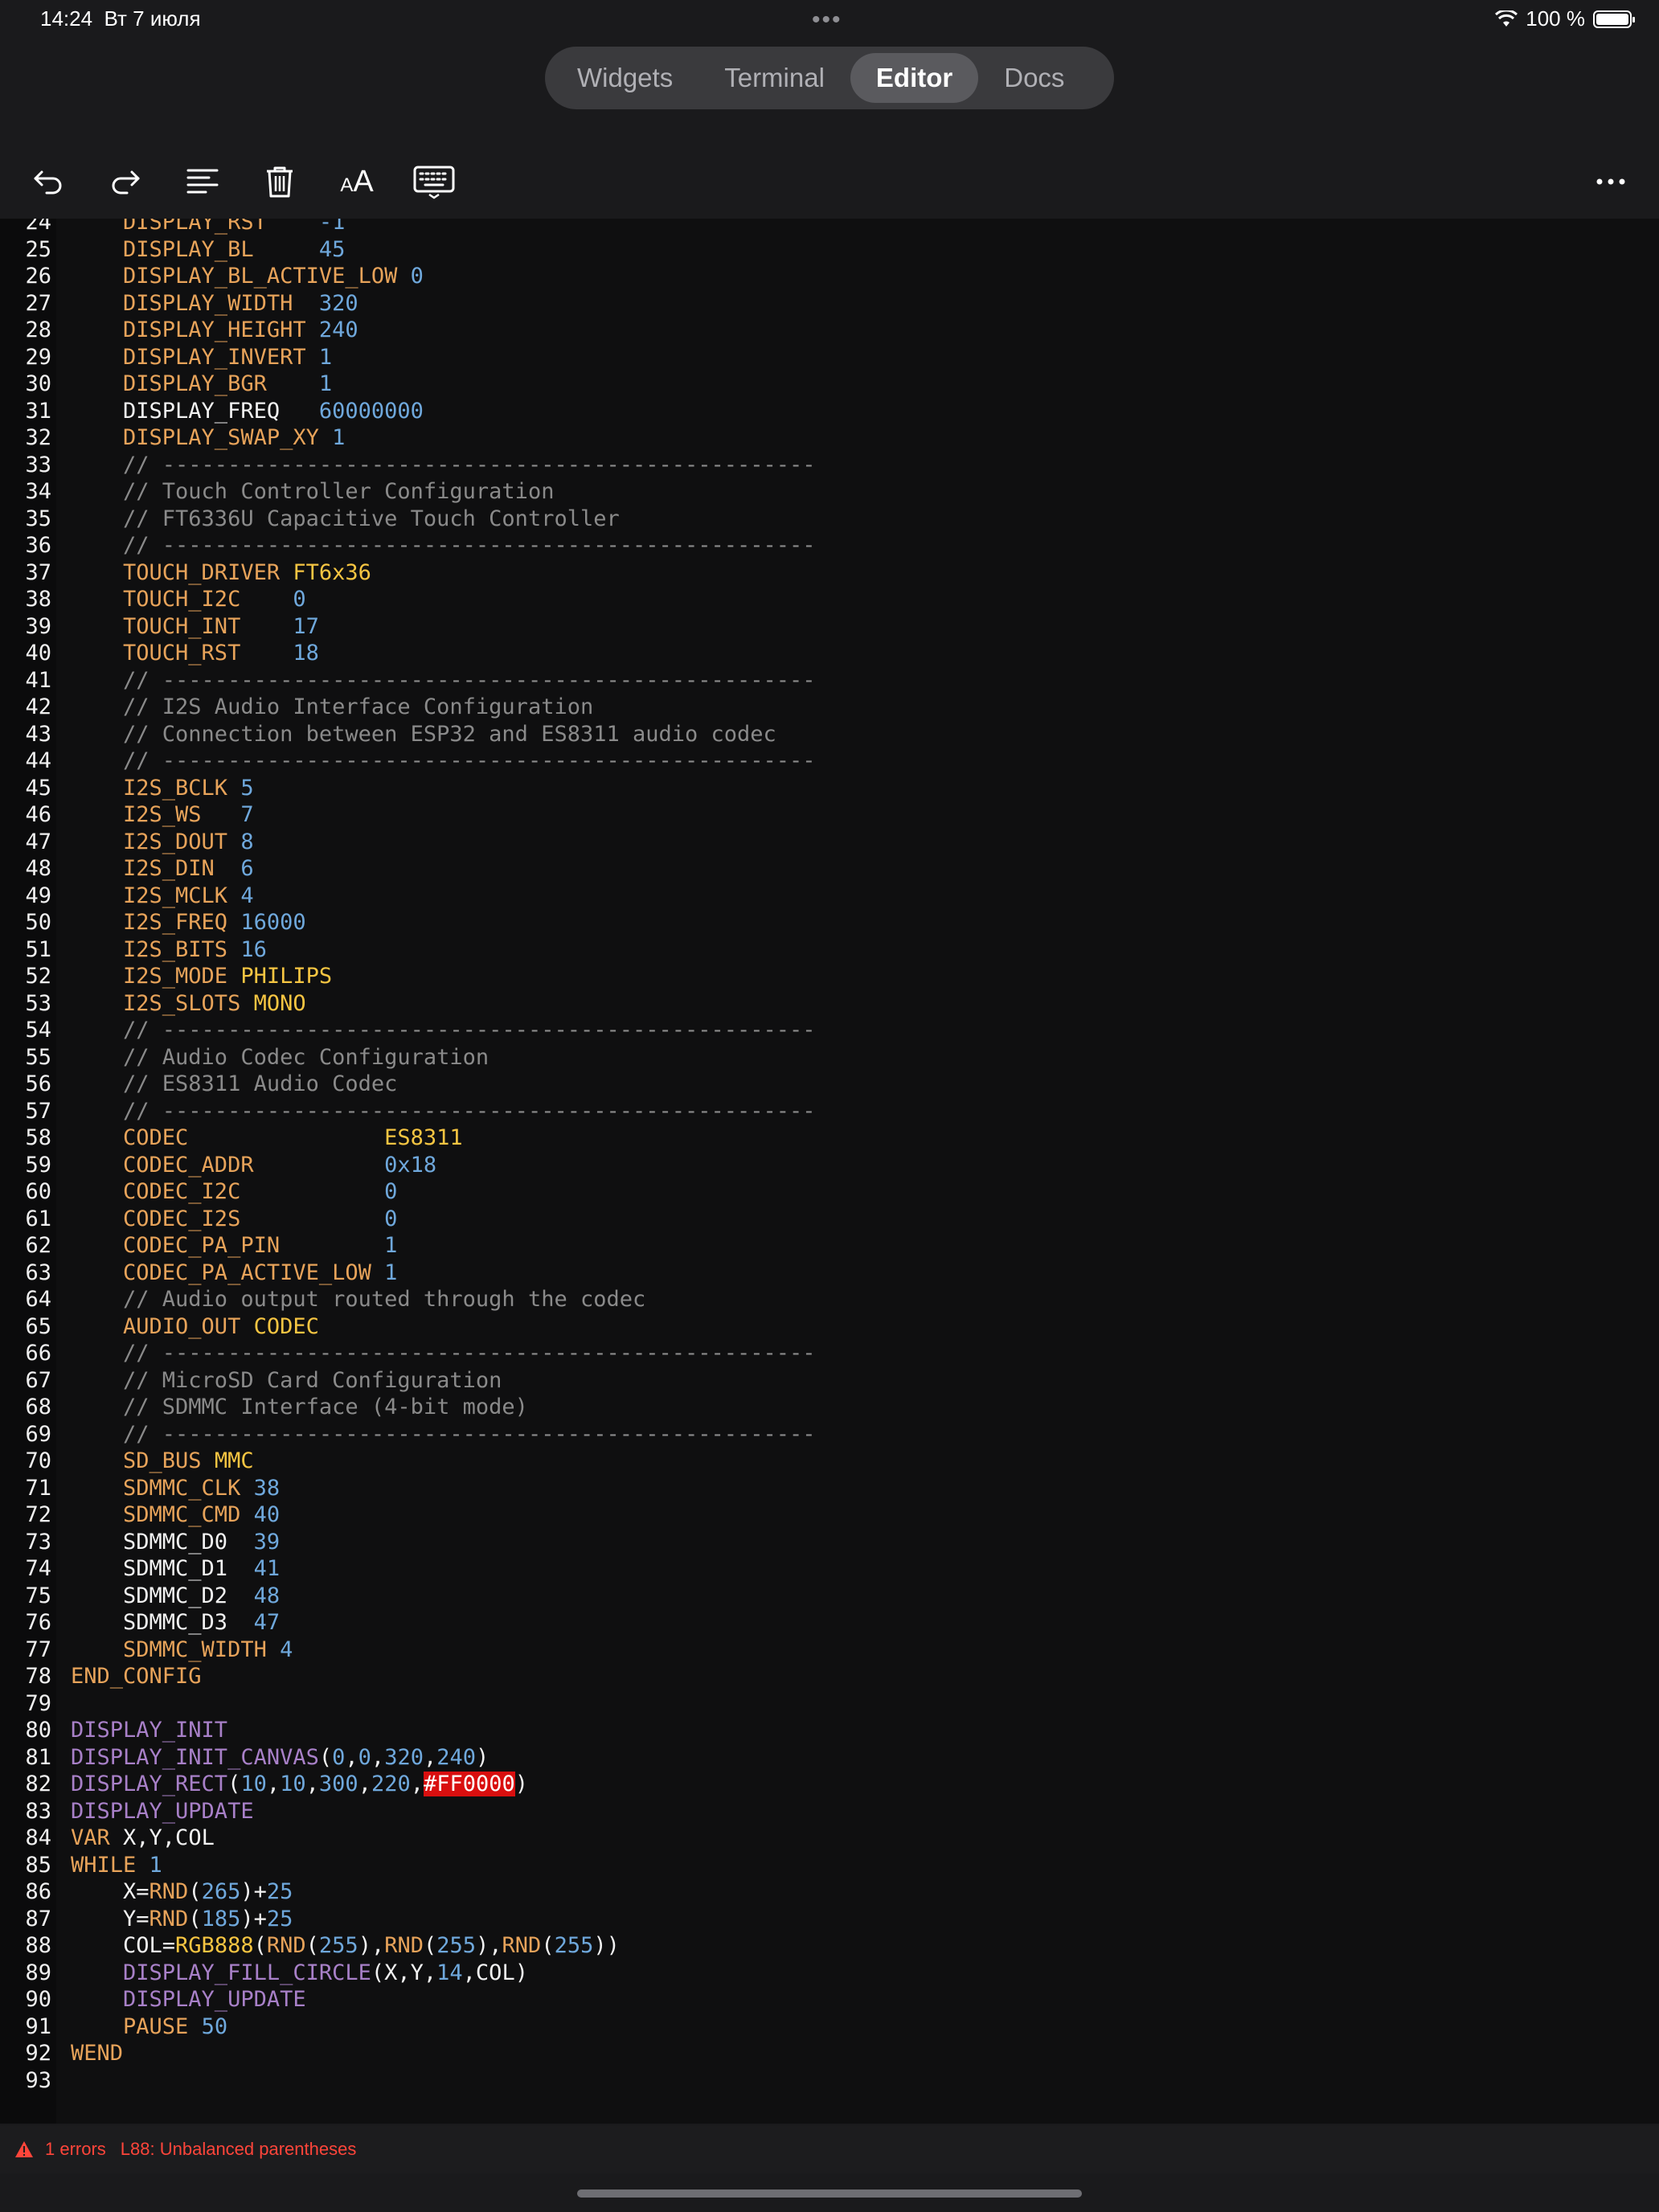 This screenshot has height=2212, width=1659. I want to click on line-number: 90, so click(38, 2000).